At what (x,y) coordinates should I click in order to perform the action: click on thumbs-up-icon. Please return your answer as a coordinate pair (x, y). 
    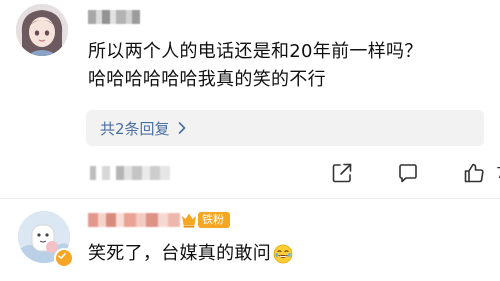
    Looking at the image, I should click on (474, 173).